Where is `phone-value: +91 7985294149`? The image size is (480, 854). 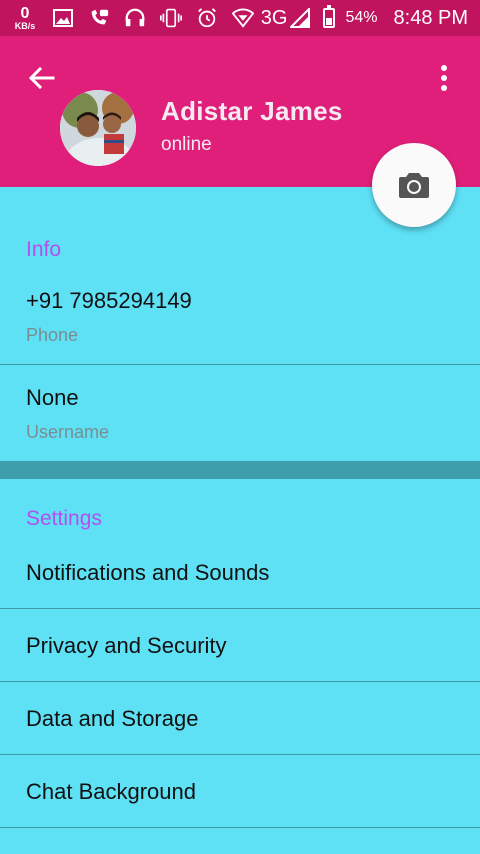 phone-value: +91 7985294149 is located at coordinates (109, 300).